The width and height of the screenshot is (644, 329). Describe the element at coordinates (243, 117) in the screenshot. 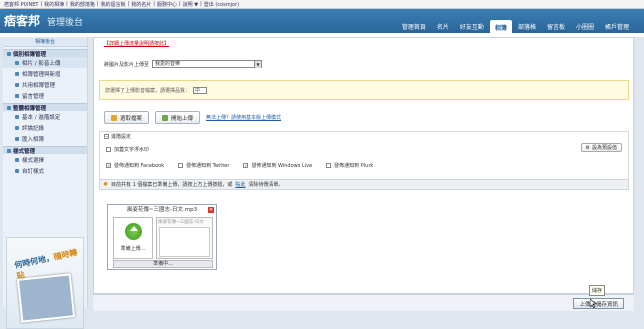

I see `basic-mode-link: 無法上傳？請使用基本版上傳模式` at that location.